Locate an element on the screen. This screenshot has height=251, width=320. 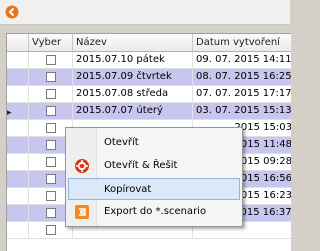
table-row: 2015.07.09 čtvrtek 08. 07. 2015 16:25 is located at coordinates (149, 77).